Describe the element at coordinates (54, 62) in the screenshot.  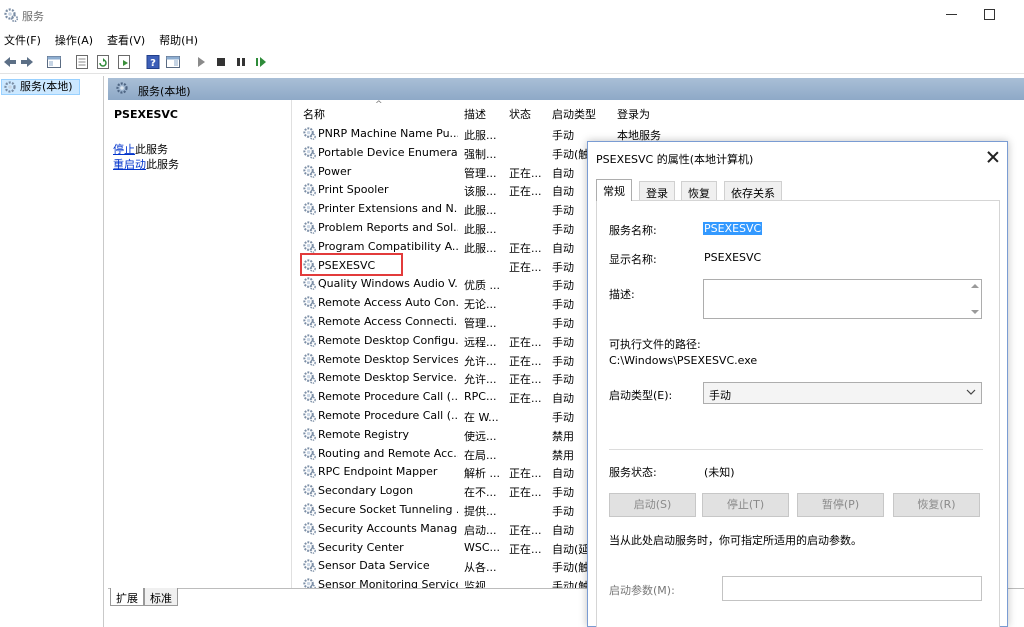
I see `console-tree-icon` at that location.